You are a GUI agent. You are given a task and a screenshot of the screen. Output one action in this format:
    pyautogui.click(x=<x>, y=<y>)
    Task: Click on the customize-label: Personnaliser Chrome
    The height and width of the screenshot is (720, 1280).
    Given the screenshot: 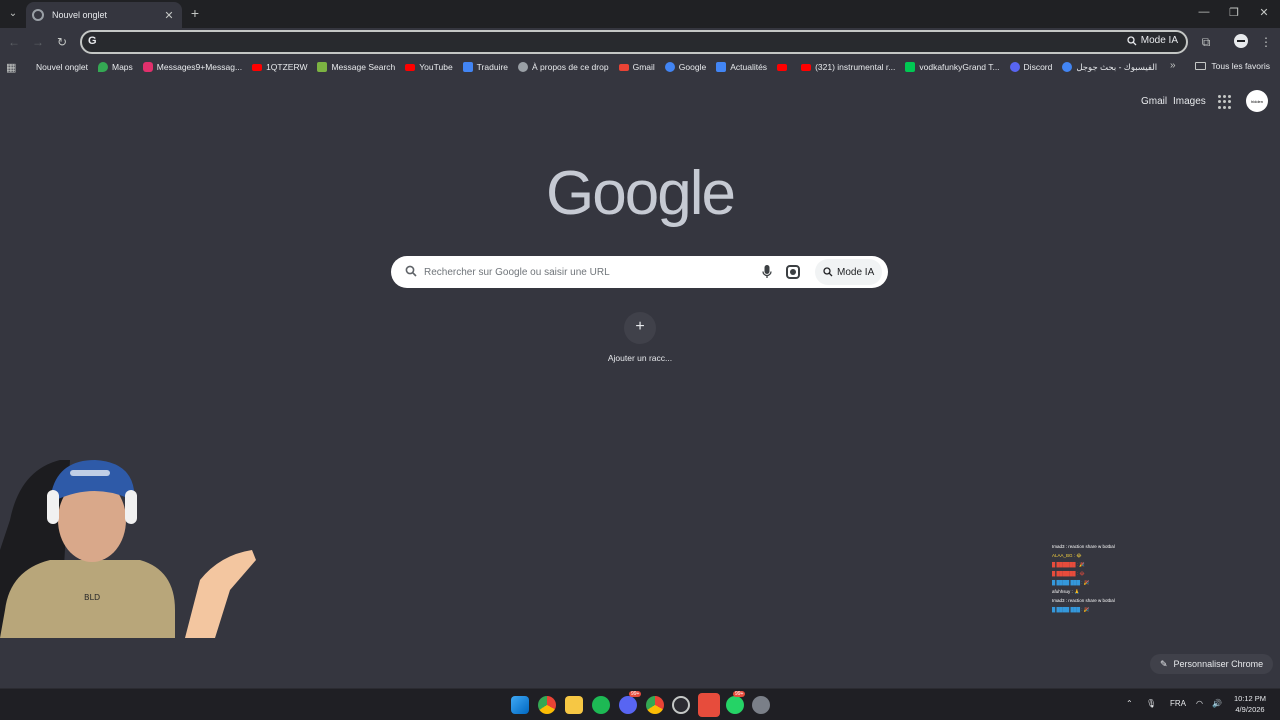 What is the action you would take?
    pyautogui.click(x=1218, y=664)
    